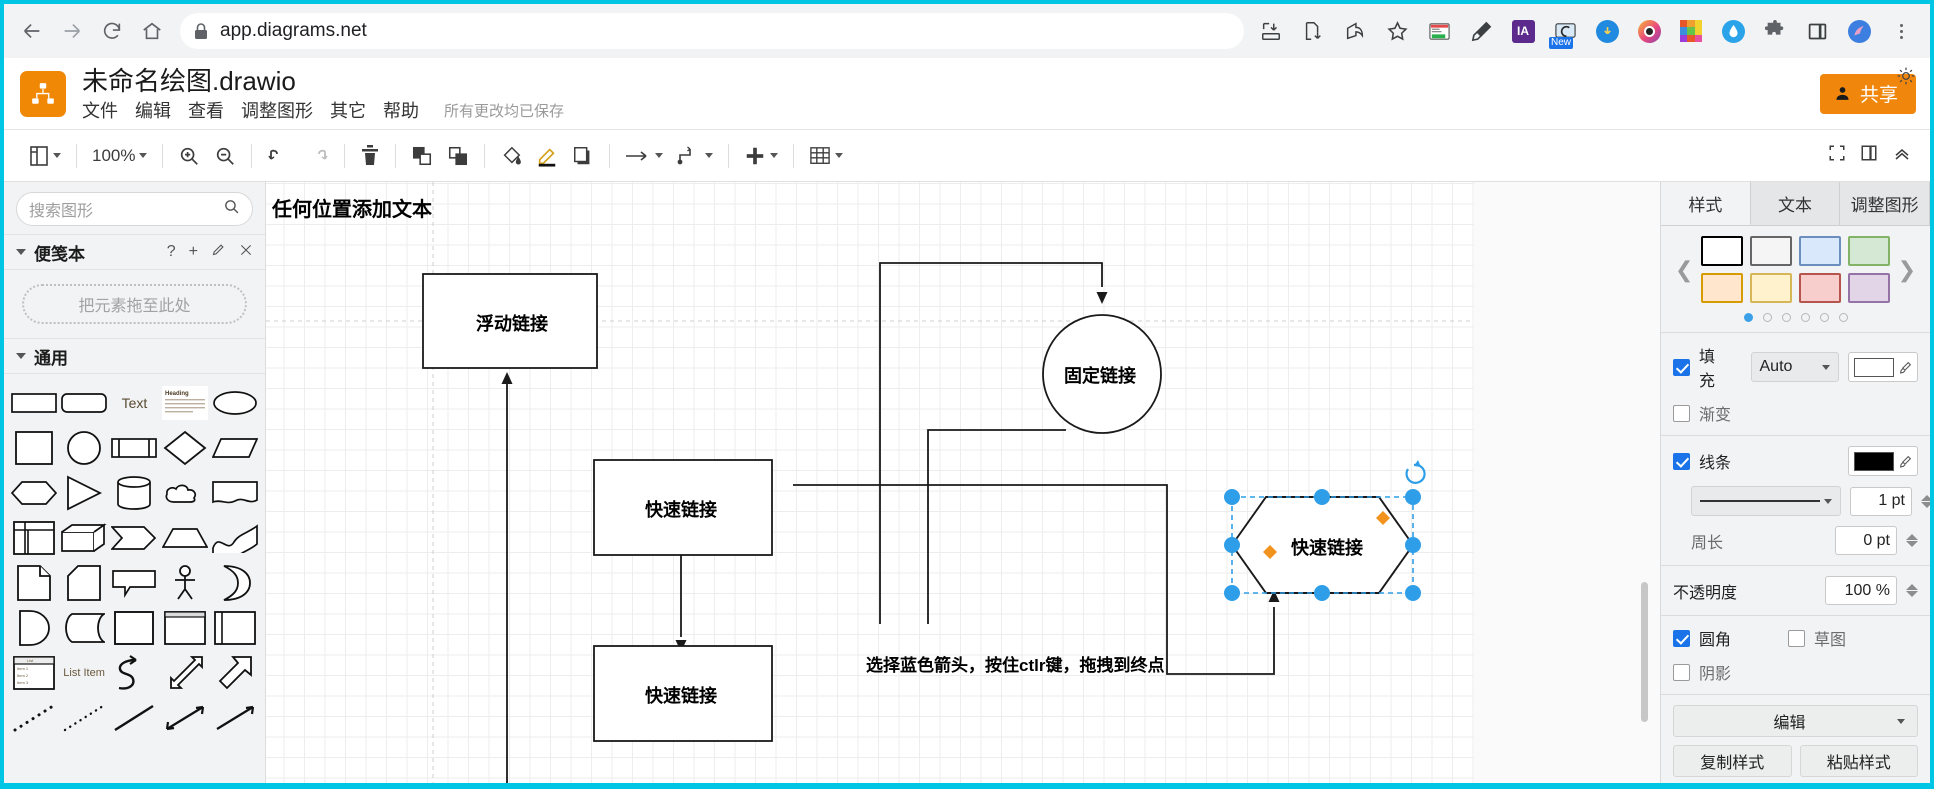 The image size is (1934, 789). Describe the element at coordinates (235, 718) in the screenshot. I see `shape-directional-arrow` at that location.